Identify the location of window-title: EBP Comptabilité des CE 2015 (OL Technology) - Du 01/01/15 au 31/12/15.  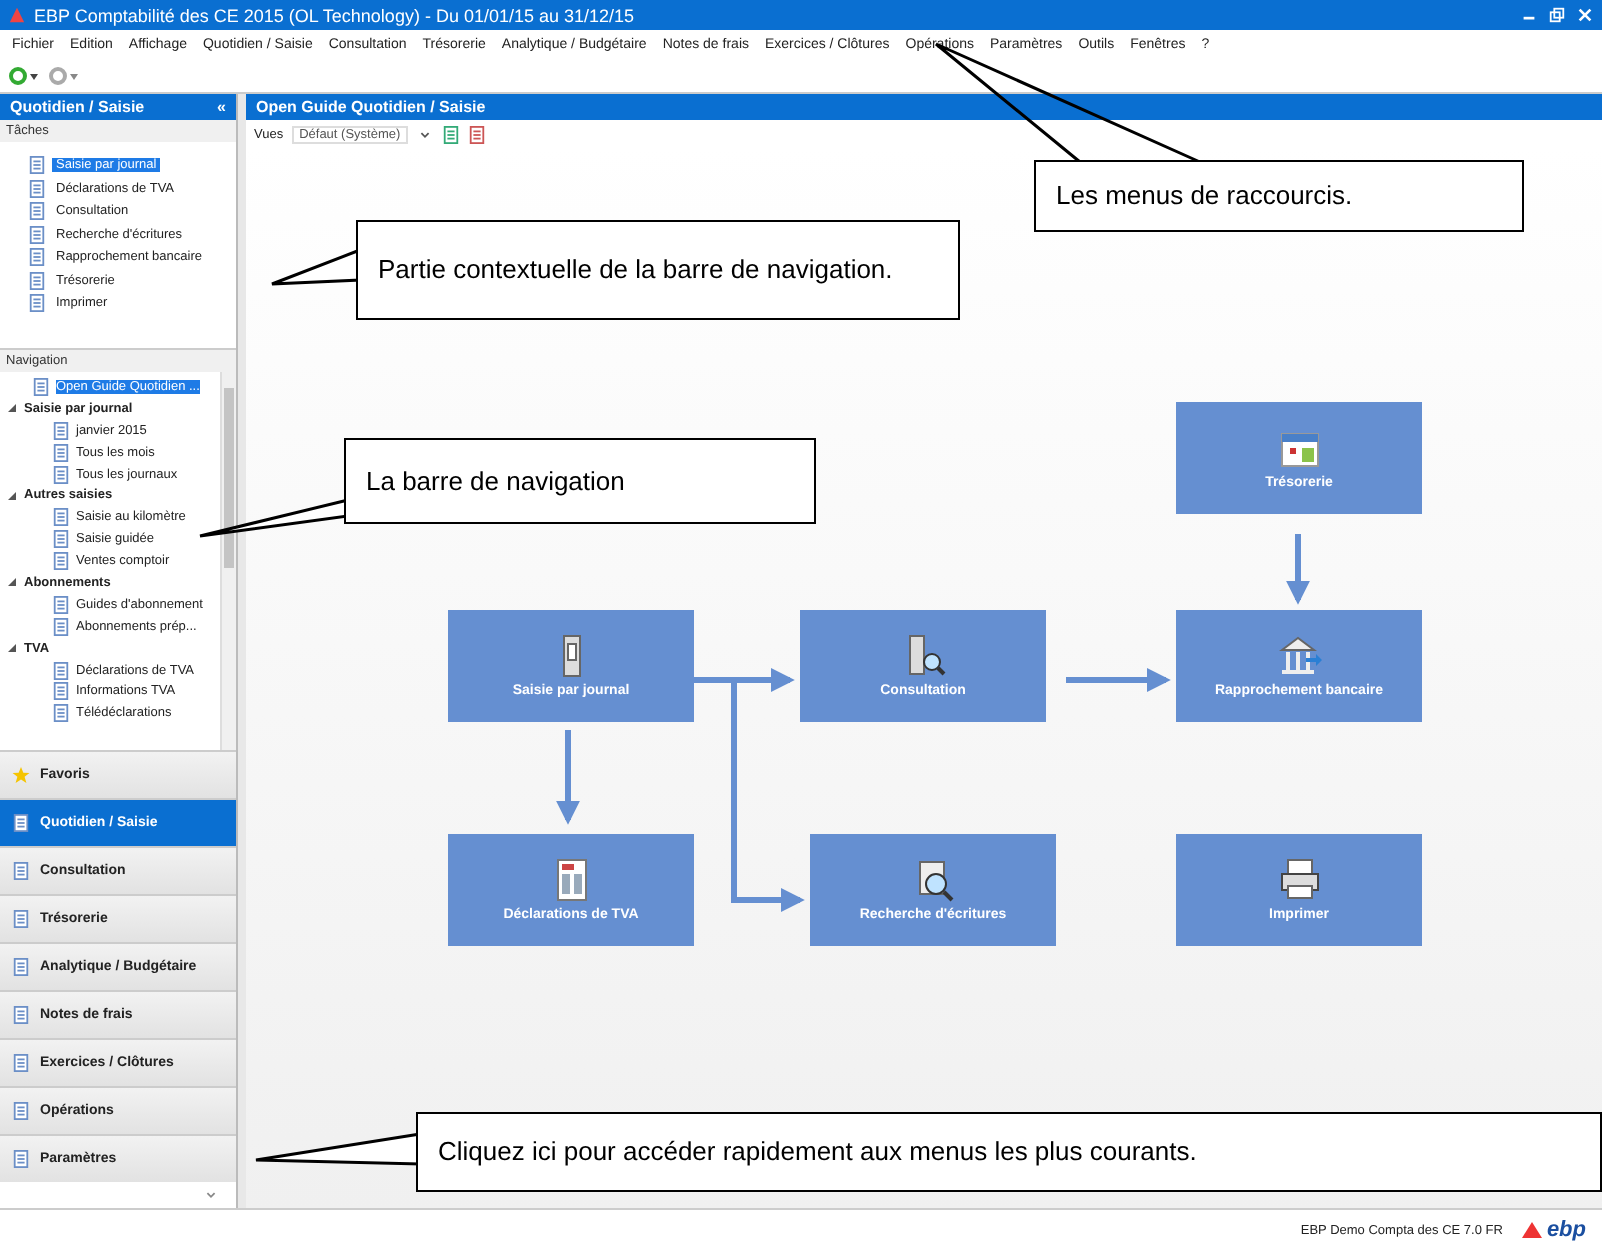
(335, 15).